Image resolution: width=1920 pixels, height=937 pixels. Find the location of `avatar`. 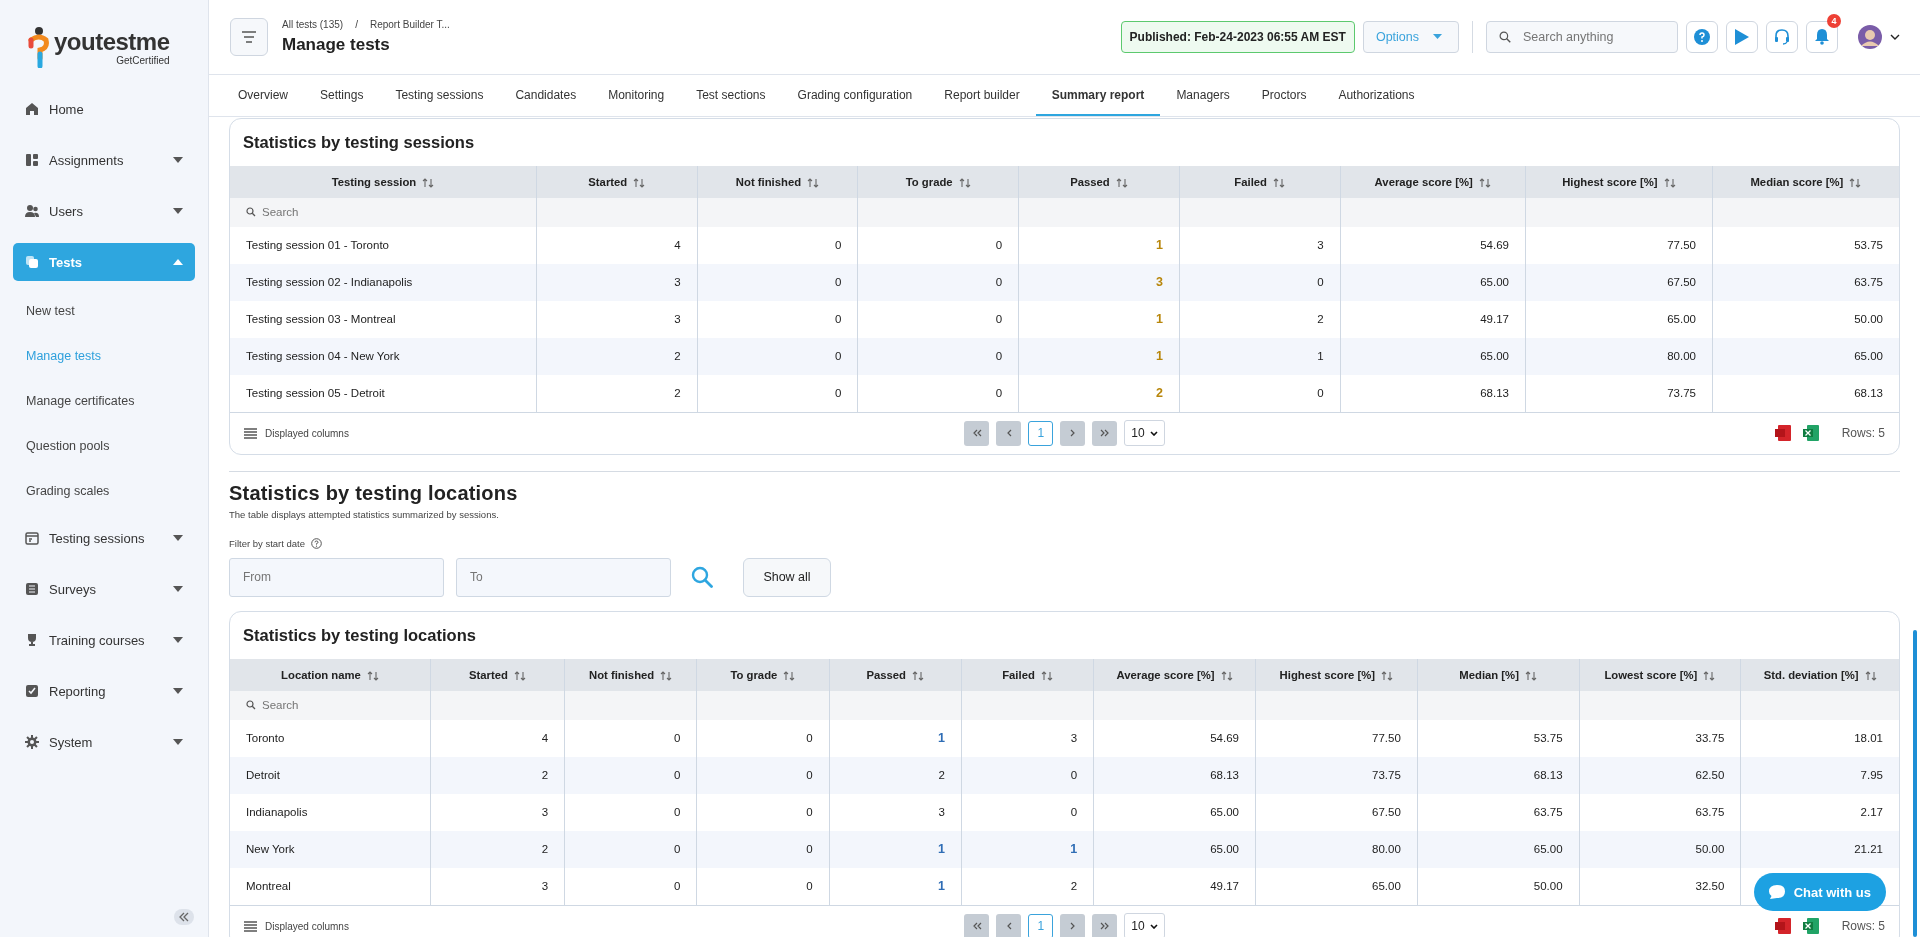

avatar is located at coordinates (1870, 36).